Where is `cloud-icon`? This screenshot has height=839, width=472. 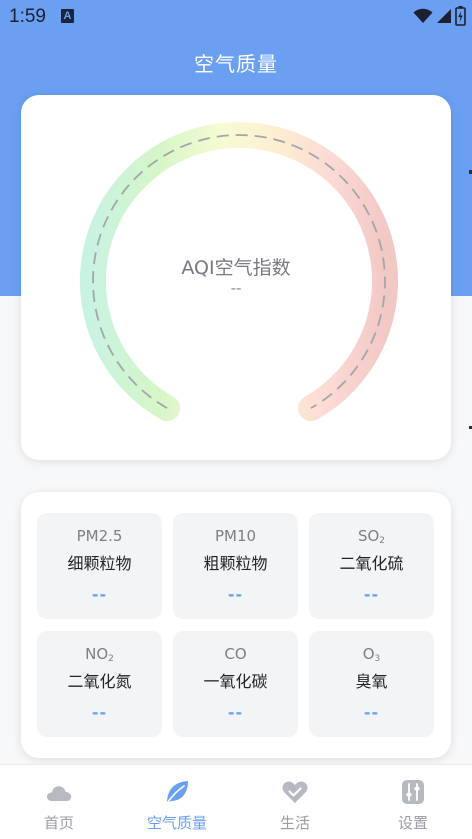
cloud-icon is located at coordinates (59, 793).